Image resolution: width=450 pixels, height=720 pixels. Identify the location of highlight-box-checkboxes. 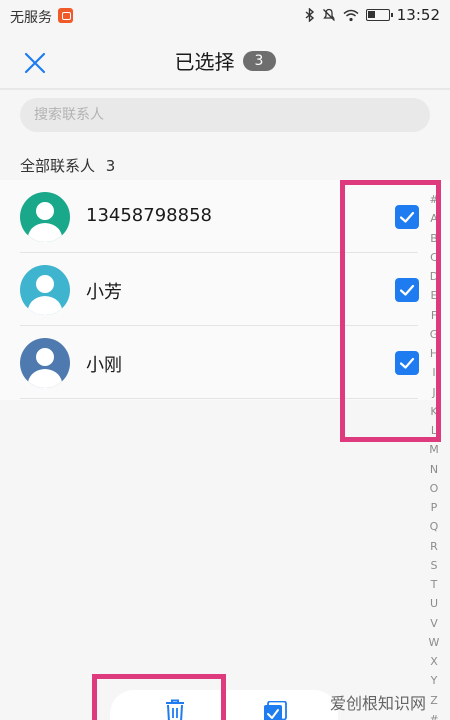
(390, 311).